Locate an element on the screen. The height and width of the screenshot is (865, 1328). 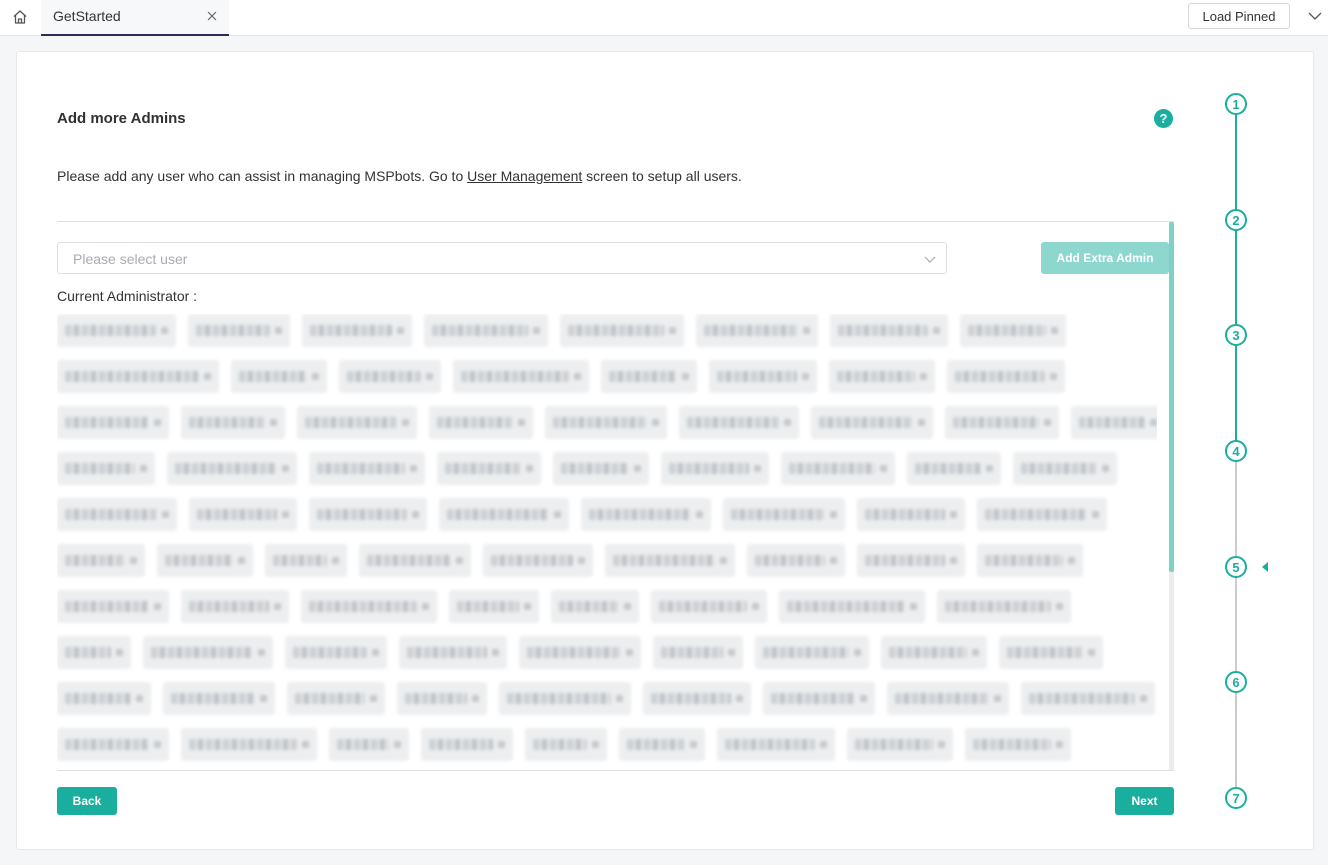
chevron-down-icon is located at coordinates (1315, 16).